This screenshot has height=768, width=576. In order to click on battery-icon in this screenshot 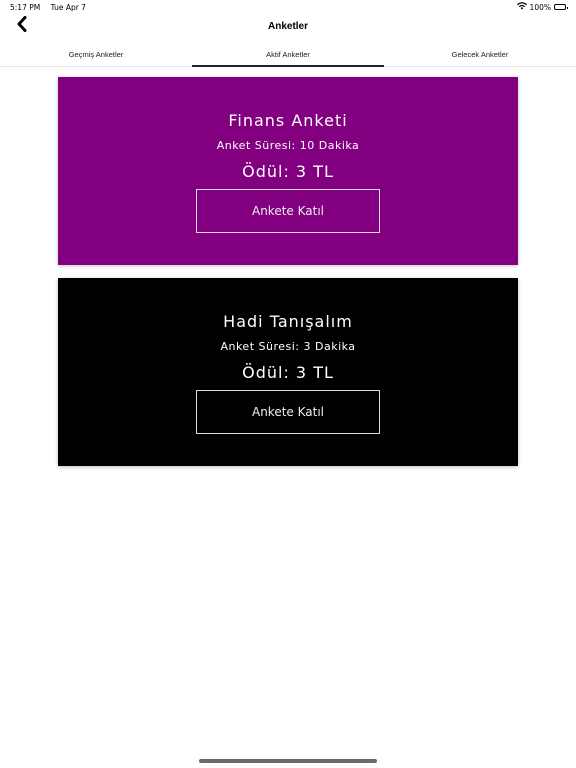, I will do `click(561, 7)`.